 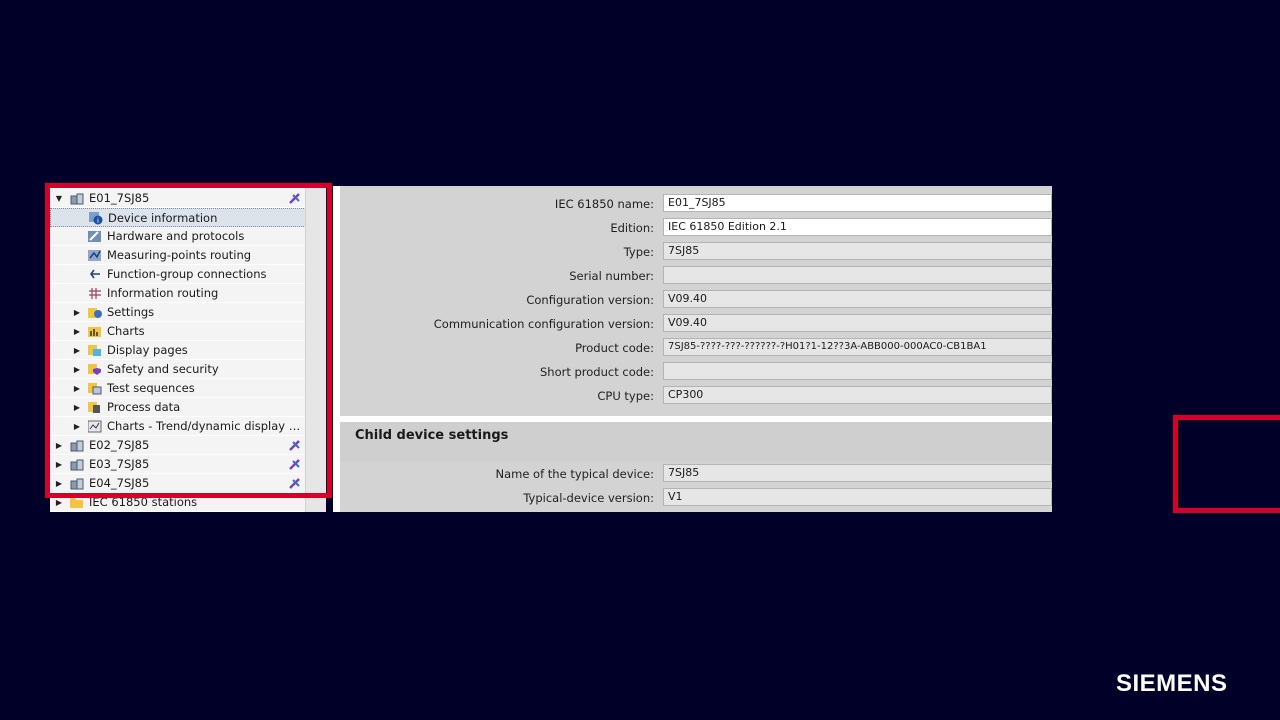 What do you see at coordinates (596, 372) in the screenshot?
I see `property-label: Short product code:` at bounding box center [596, 372].